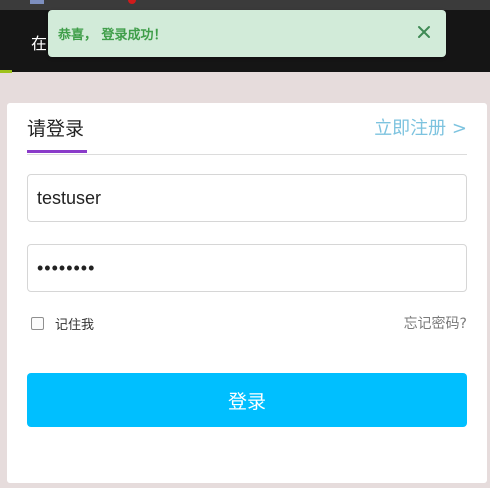 The height and width of the screenshot is (488, 490). Describe the element at coordinates (57, 151) in the screenshot. I see `active-tab-underline` at that location.